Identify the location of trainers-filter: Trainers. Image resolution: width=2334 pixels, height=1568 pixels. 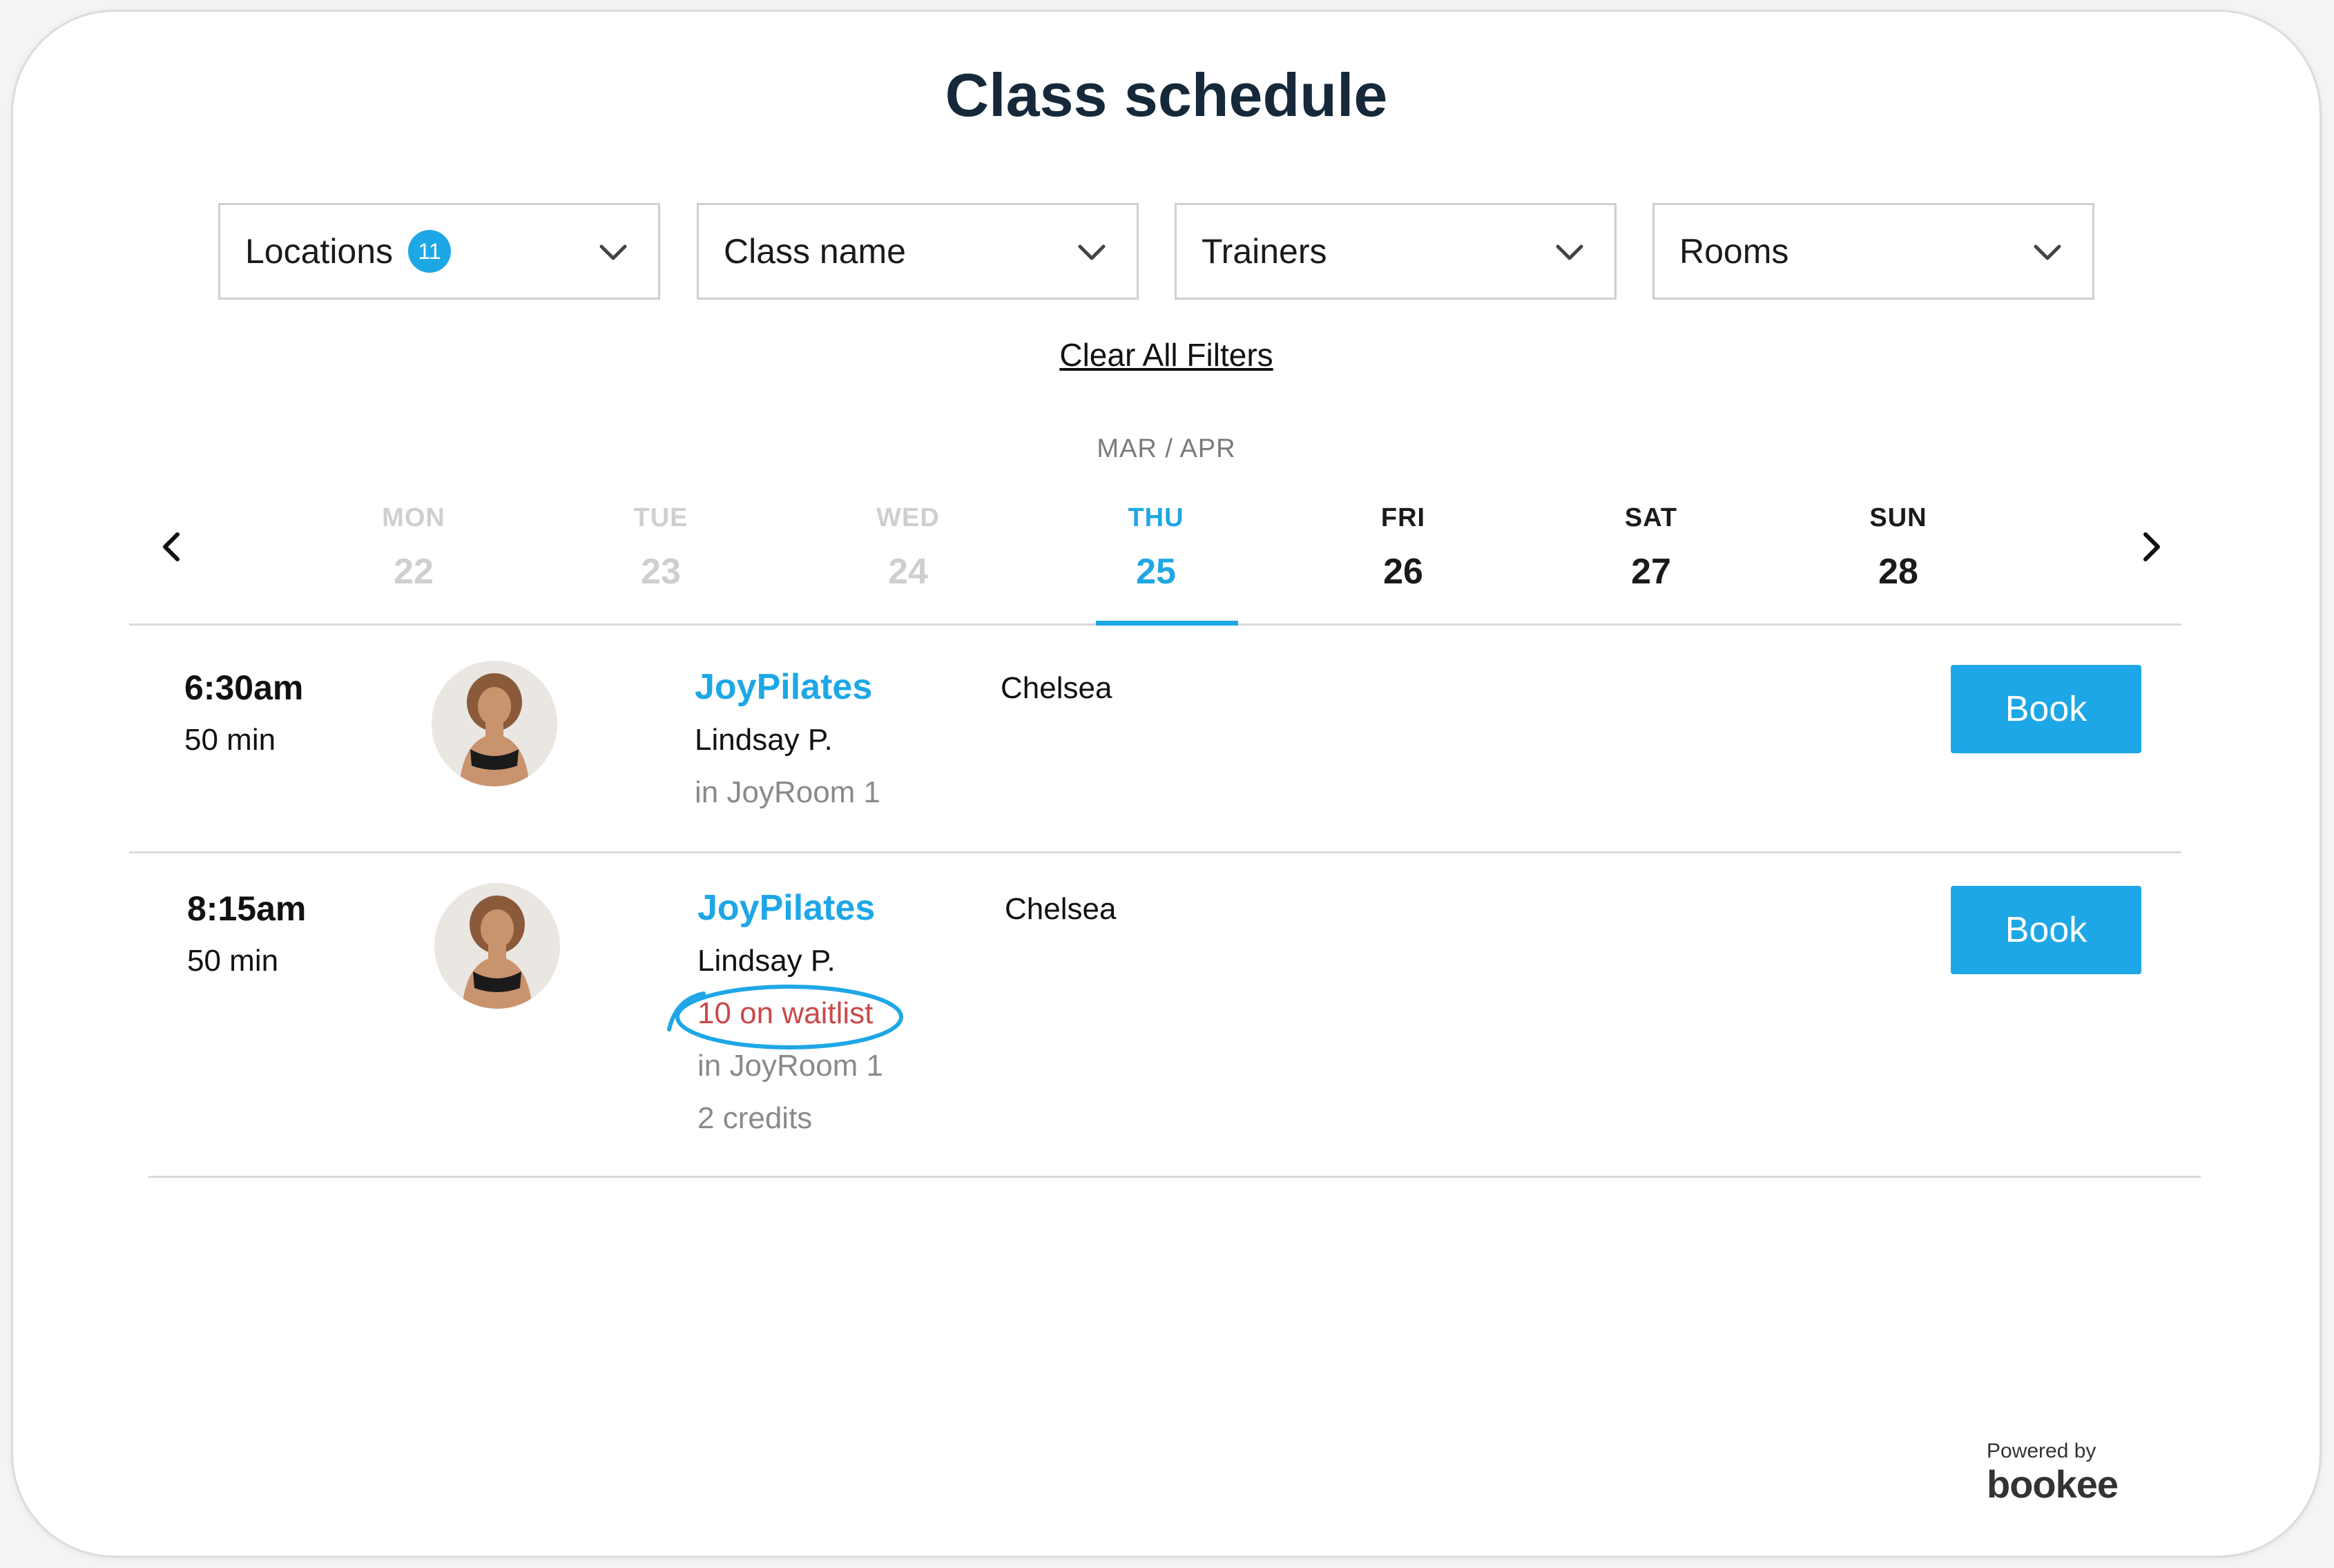
(1396, 251).